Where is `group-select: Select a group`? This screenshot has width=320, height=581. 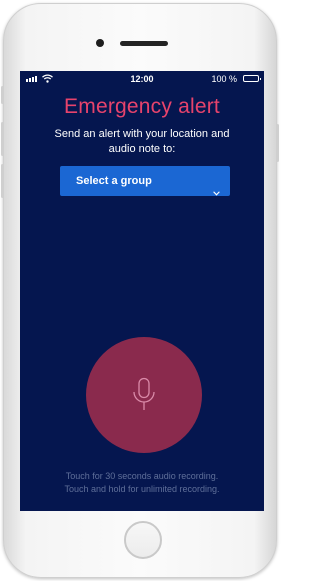 group-select: Select a group is located at coordinates (145, 181).